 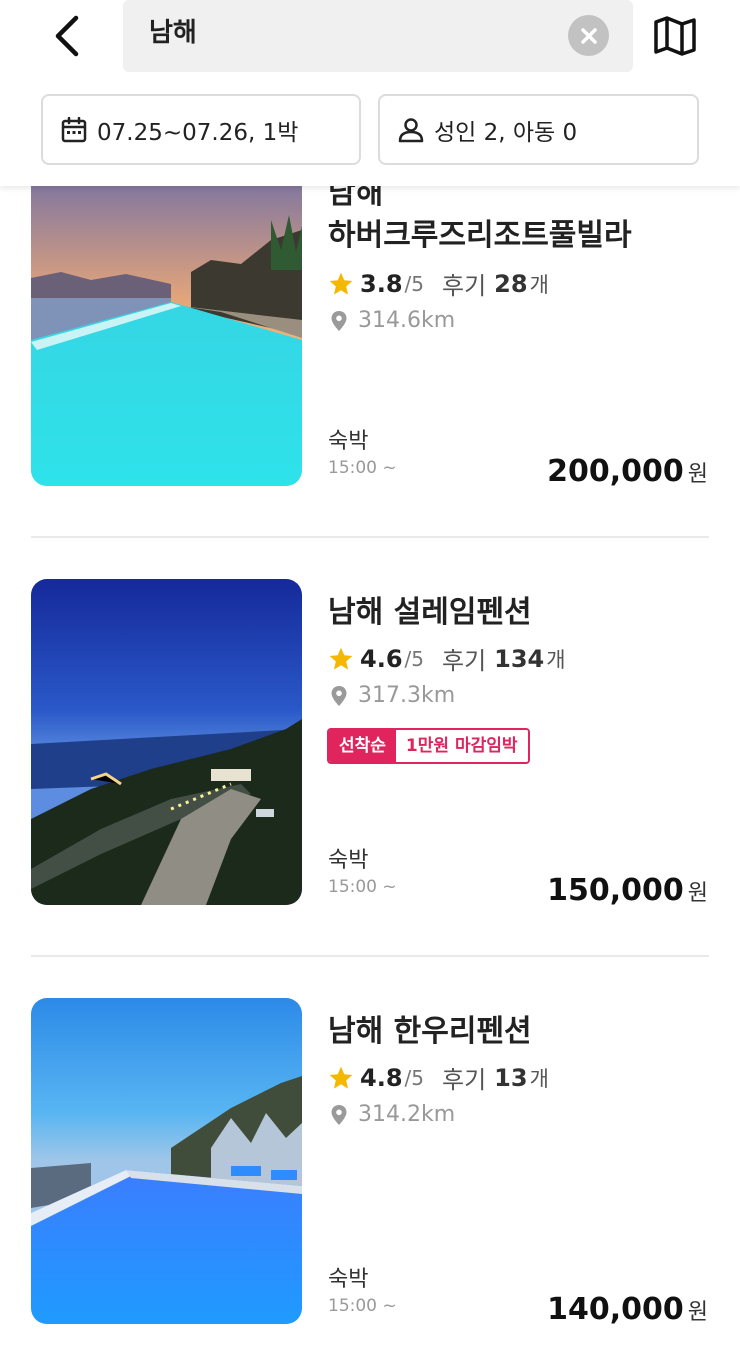 What do you see at coordinates (381, 658) in the screenshot?
I see `rating-score: 4.6` at bounding box center [381, 658].